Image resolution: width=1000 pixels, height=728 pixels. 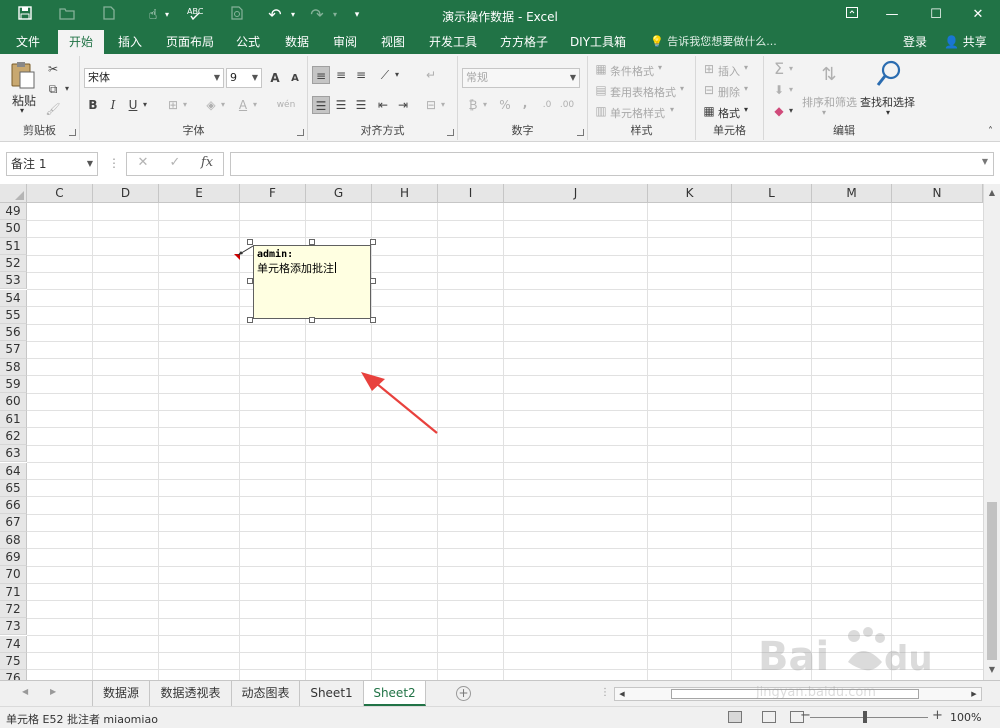 What do you see at coordinates (915, 42) in the screenshot?
I see `login-button: 登录` at bounding box center [915, 42].